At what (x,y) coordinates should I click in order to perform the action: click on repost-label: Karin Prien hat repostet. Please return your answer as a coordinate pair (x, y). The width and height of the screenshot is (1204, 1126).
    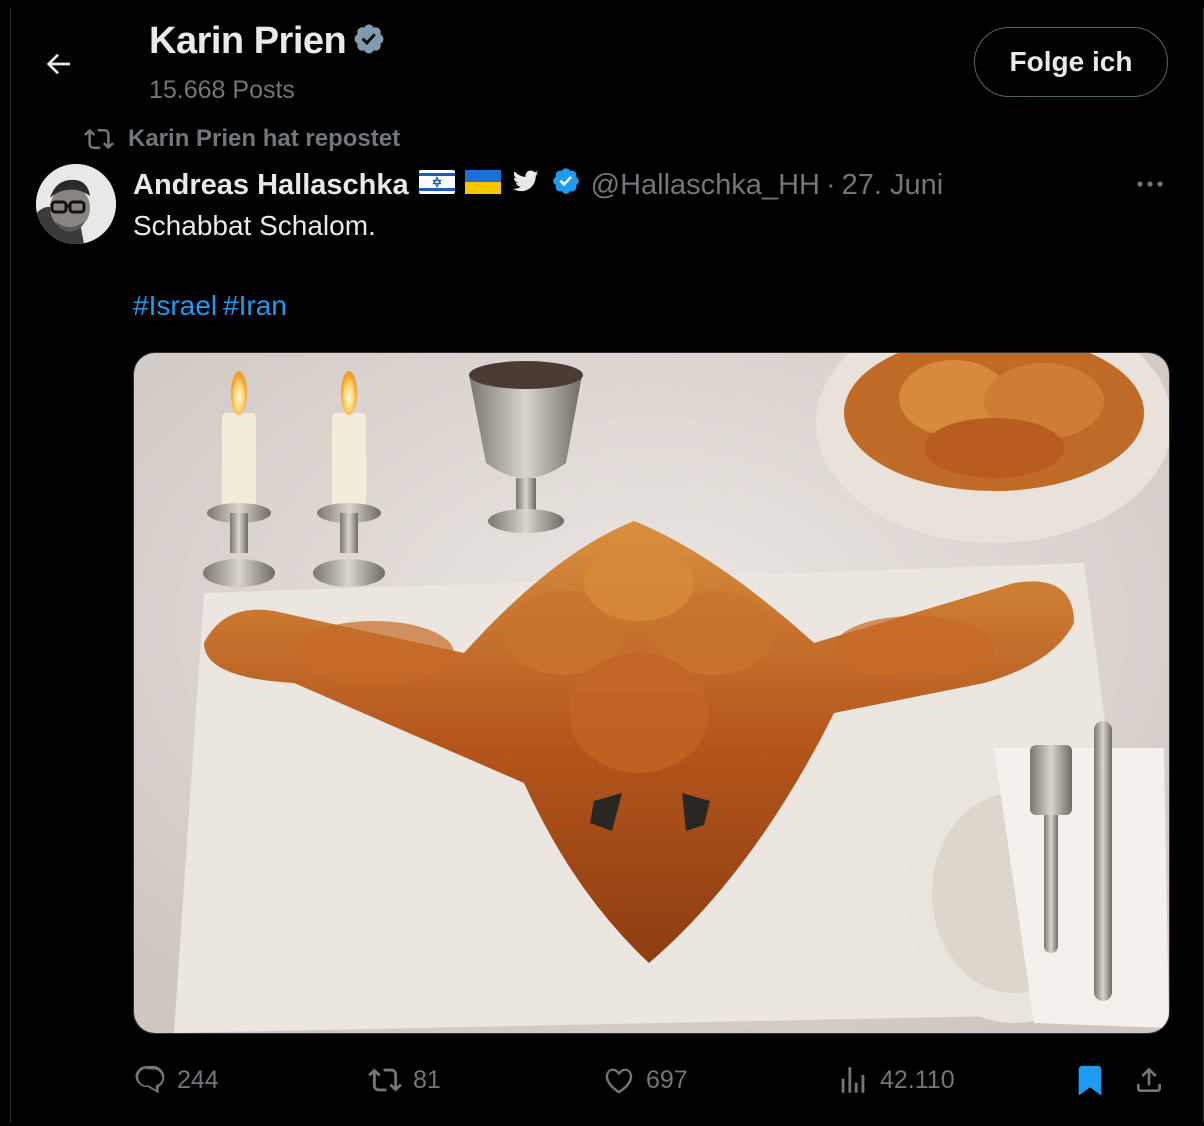
    Looking at the image, I should click on (264, 138).